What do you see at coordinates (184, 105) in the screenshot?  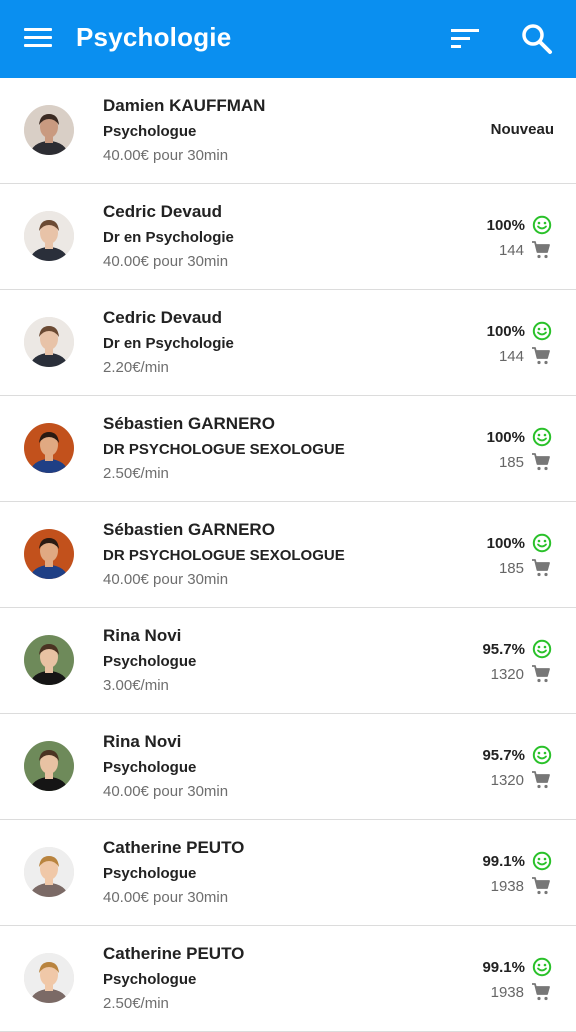 I see `expert-name: Damien KAUFFMAN` at bounding box center [184, 105].